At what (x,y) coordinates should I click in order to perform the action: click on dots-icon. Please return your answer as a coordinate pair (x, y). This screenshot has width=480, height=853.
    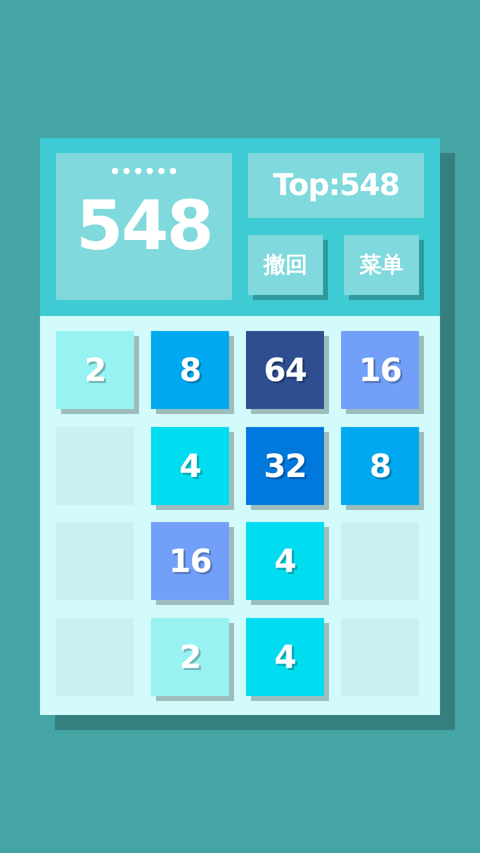
    Looking at the image, I should click on (144, 171).